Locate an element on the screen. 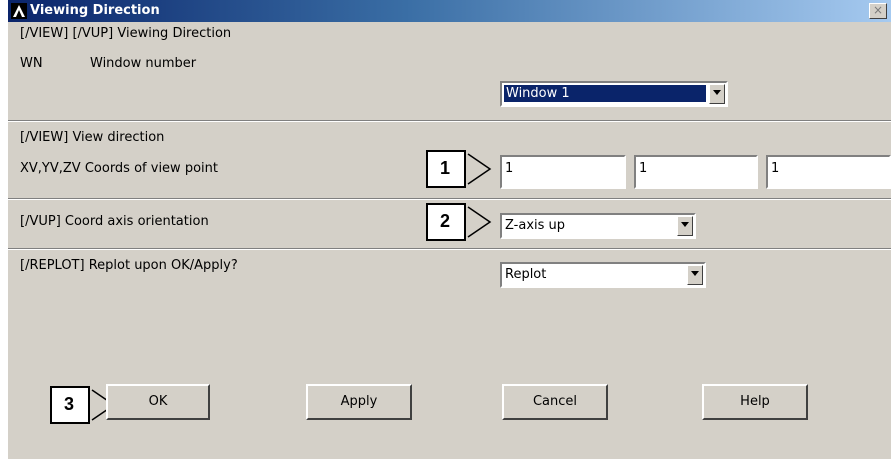 Image resolution: width=891 pixels, height=459 pixels. yv-input: 1 is located at coordinates (696, 172).